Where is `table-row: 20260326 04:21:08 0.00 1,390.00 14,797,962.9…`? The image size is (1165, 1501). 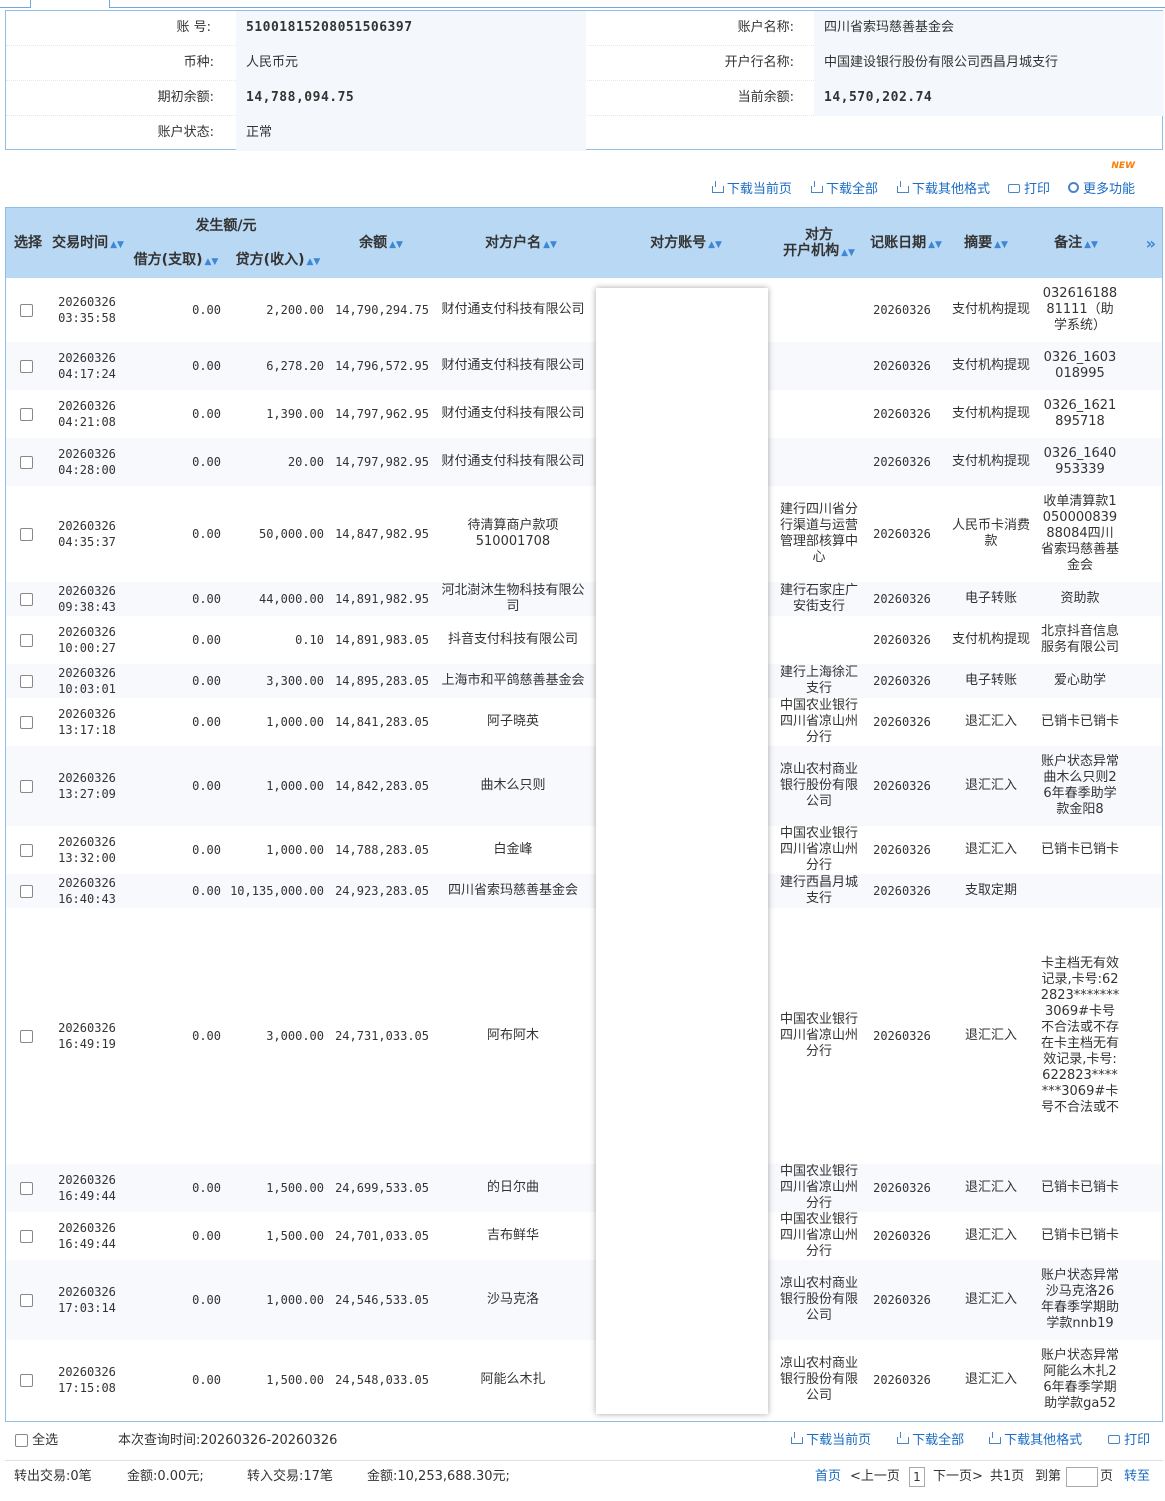 table-row: 20260326 04:21:08 0.00 1,390.00 14,797,962.9… is located at coordinates (584, 414).